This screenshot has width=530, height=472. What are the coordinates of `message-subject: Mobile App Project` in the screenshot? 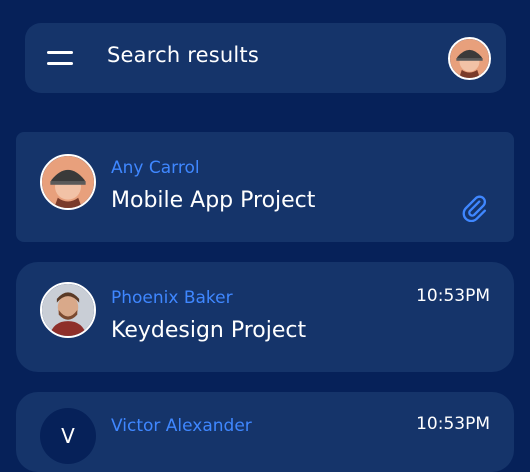 It's located at (213, 200).